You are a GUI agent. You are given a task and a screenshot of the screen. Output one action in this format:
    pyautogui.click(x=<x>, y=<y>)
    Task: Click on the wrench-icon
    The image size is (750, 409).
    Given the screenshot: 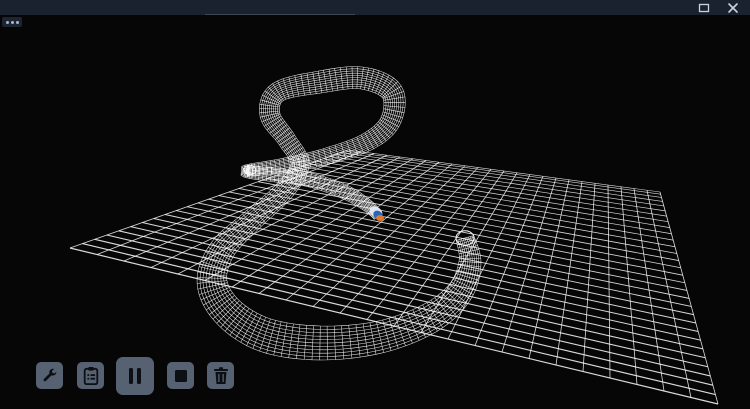 What is the action you would take?
    pyautogui.click(x=49, y=374)
    